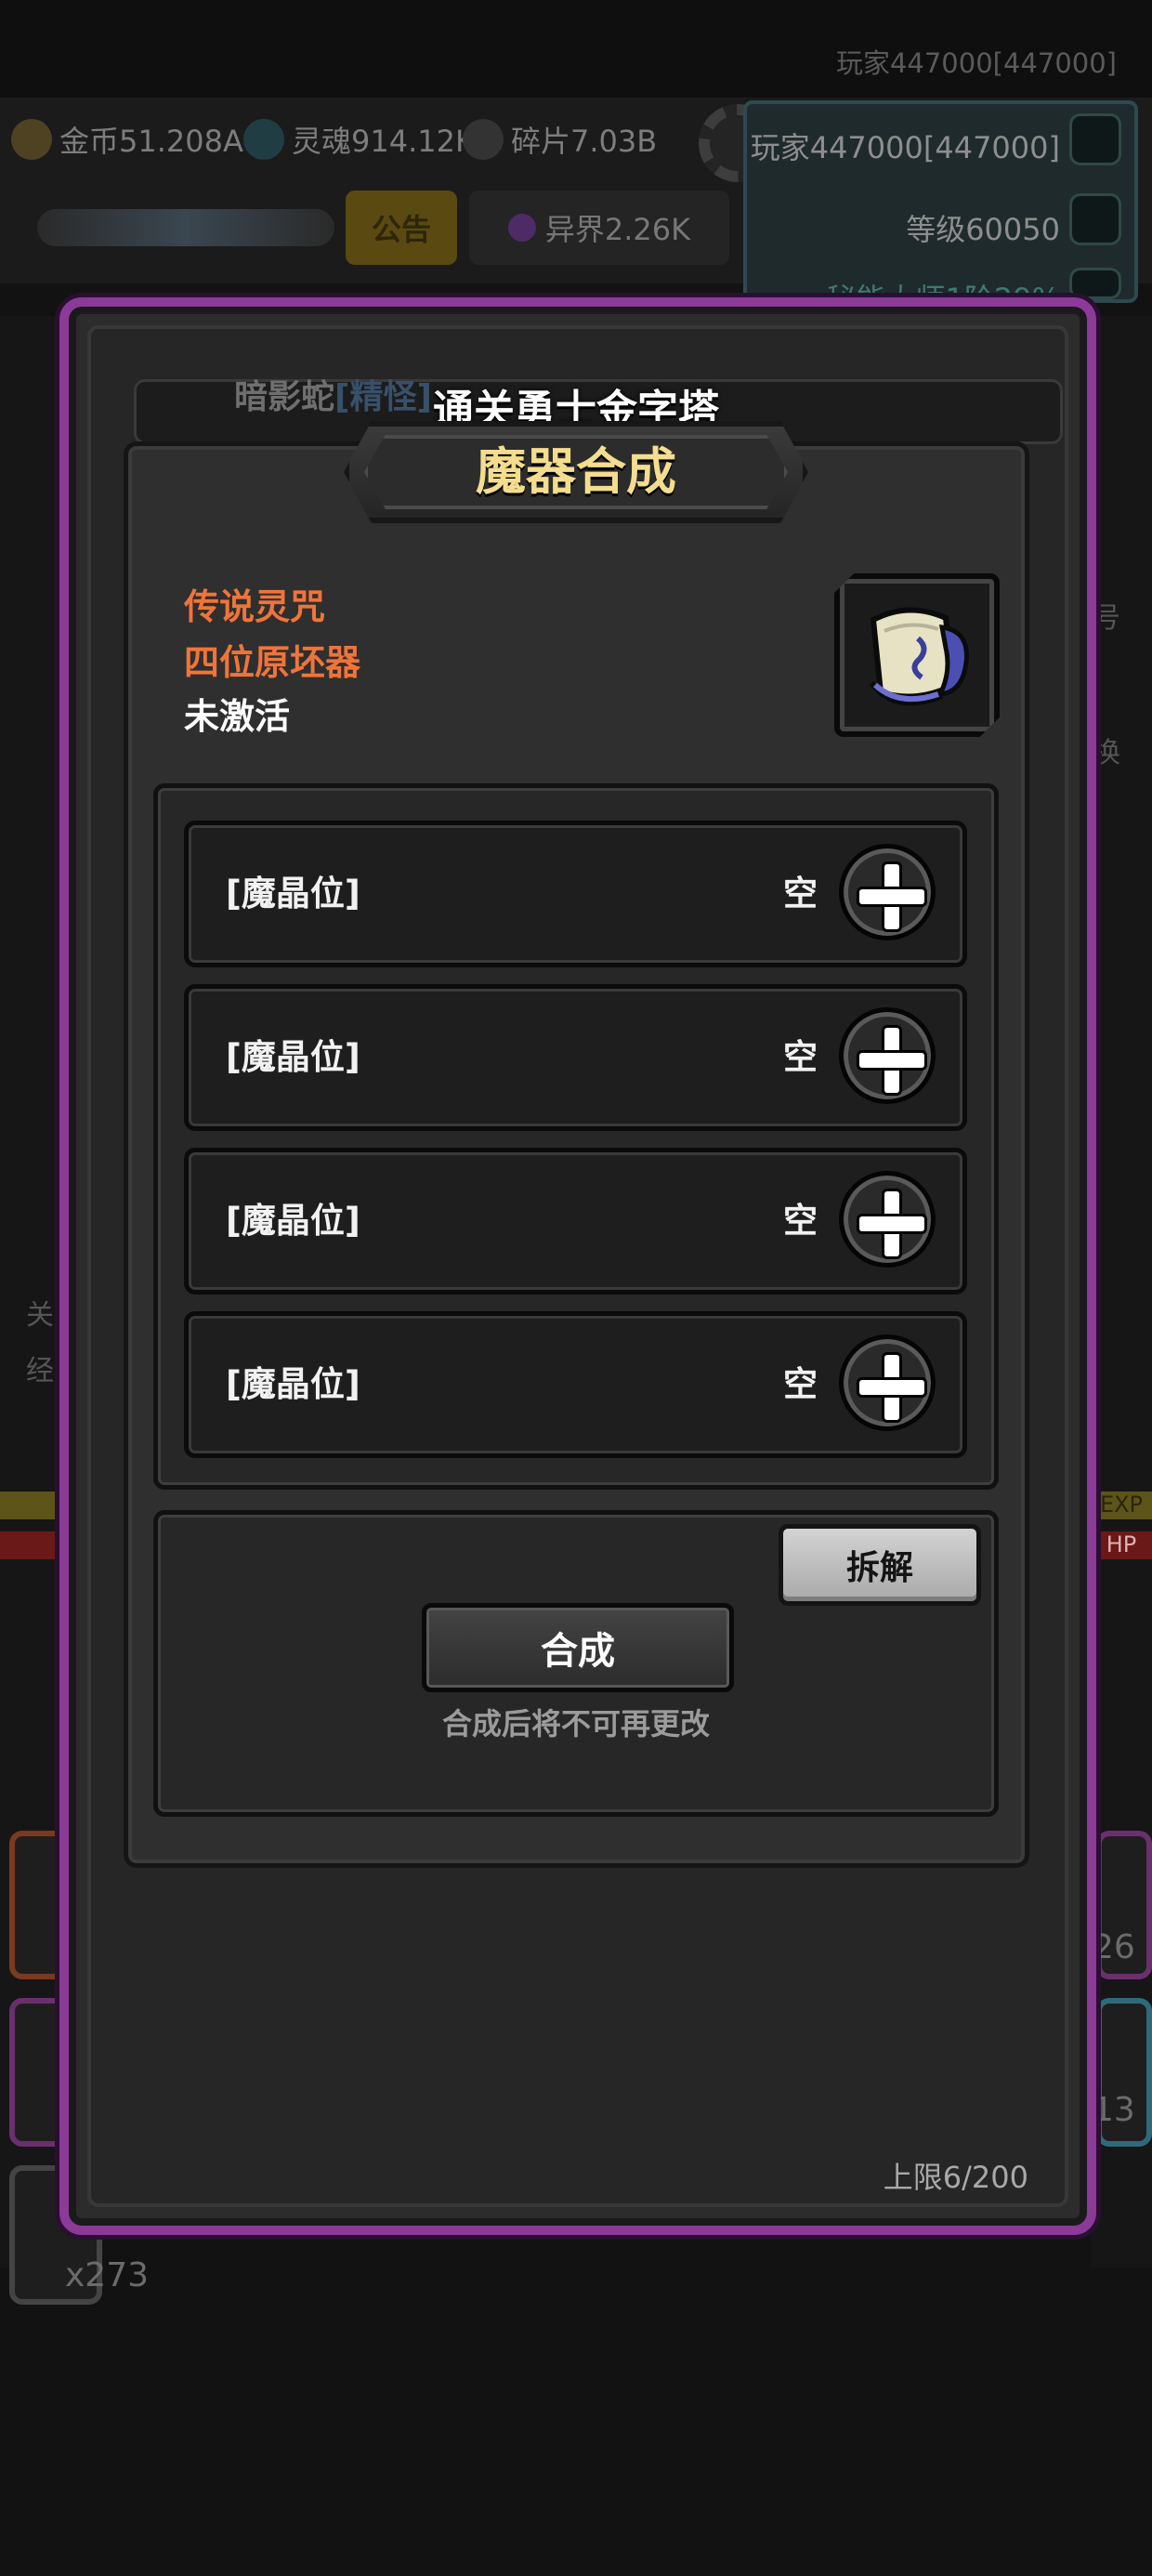  I want to click on hp-label: HP, so click(1121, 1545).